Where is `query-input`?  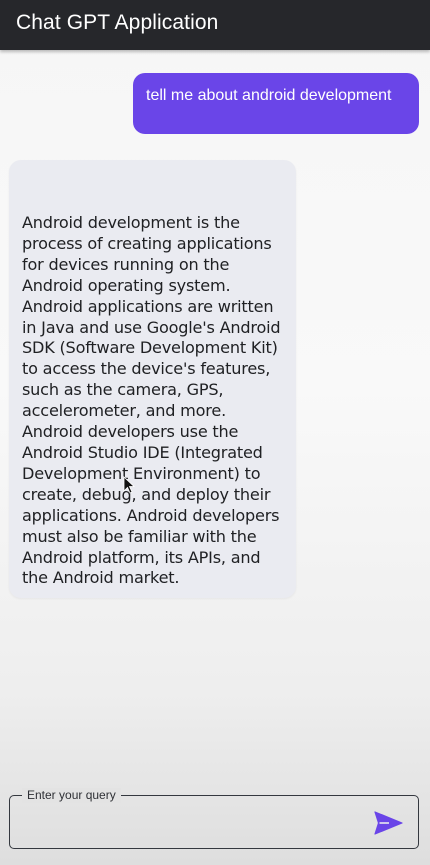
query-input is located at coordinates (192, 824).